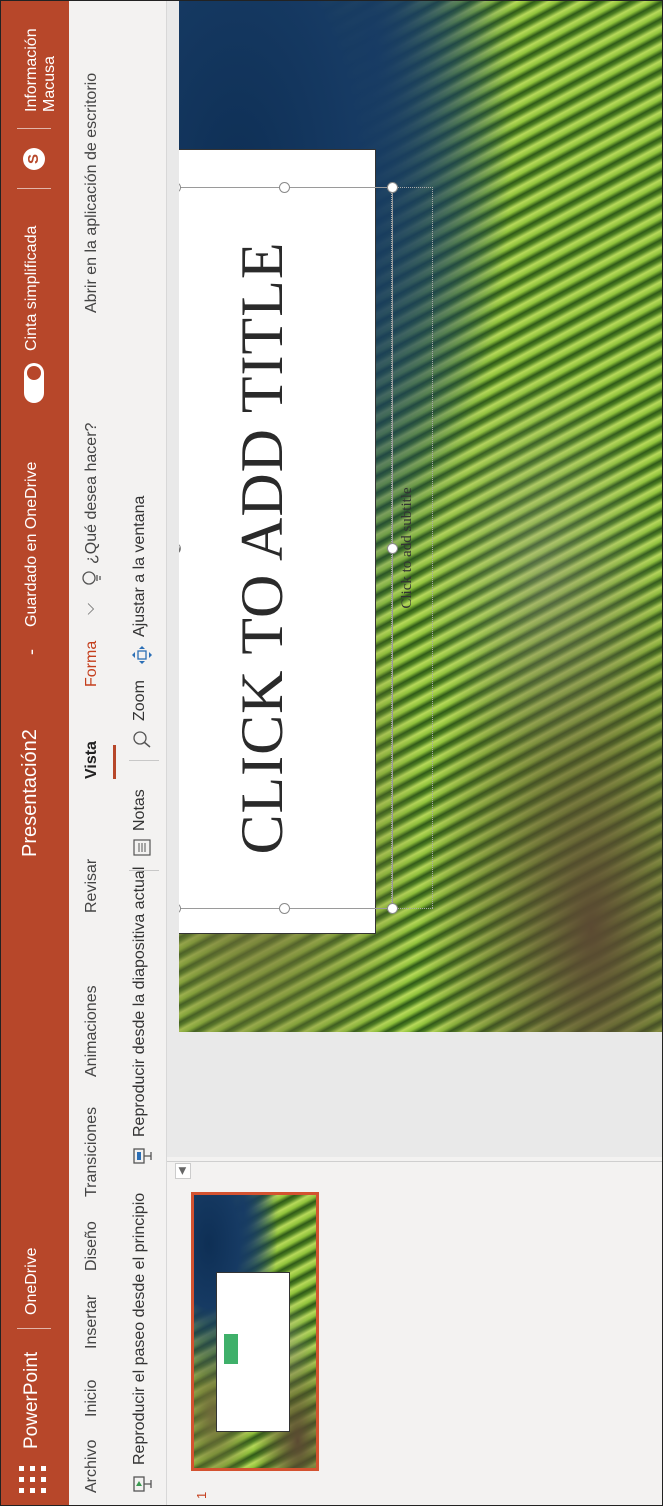  Describe the element at coordinates (140, 566) in the screenshot. I see `fit-to-window-button: Ajustar a la ventana` at that location.